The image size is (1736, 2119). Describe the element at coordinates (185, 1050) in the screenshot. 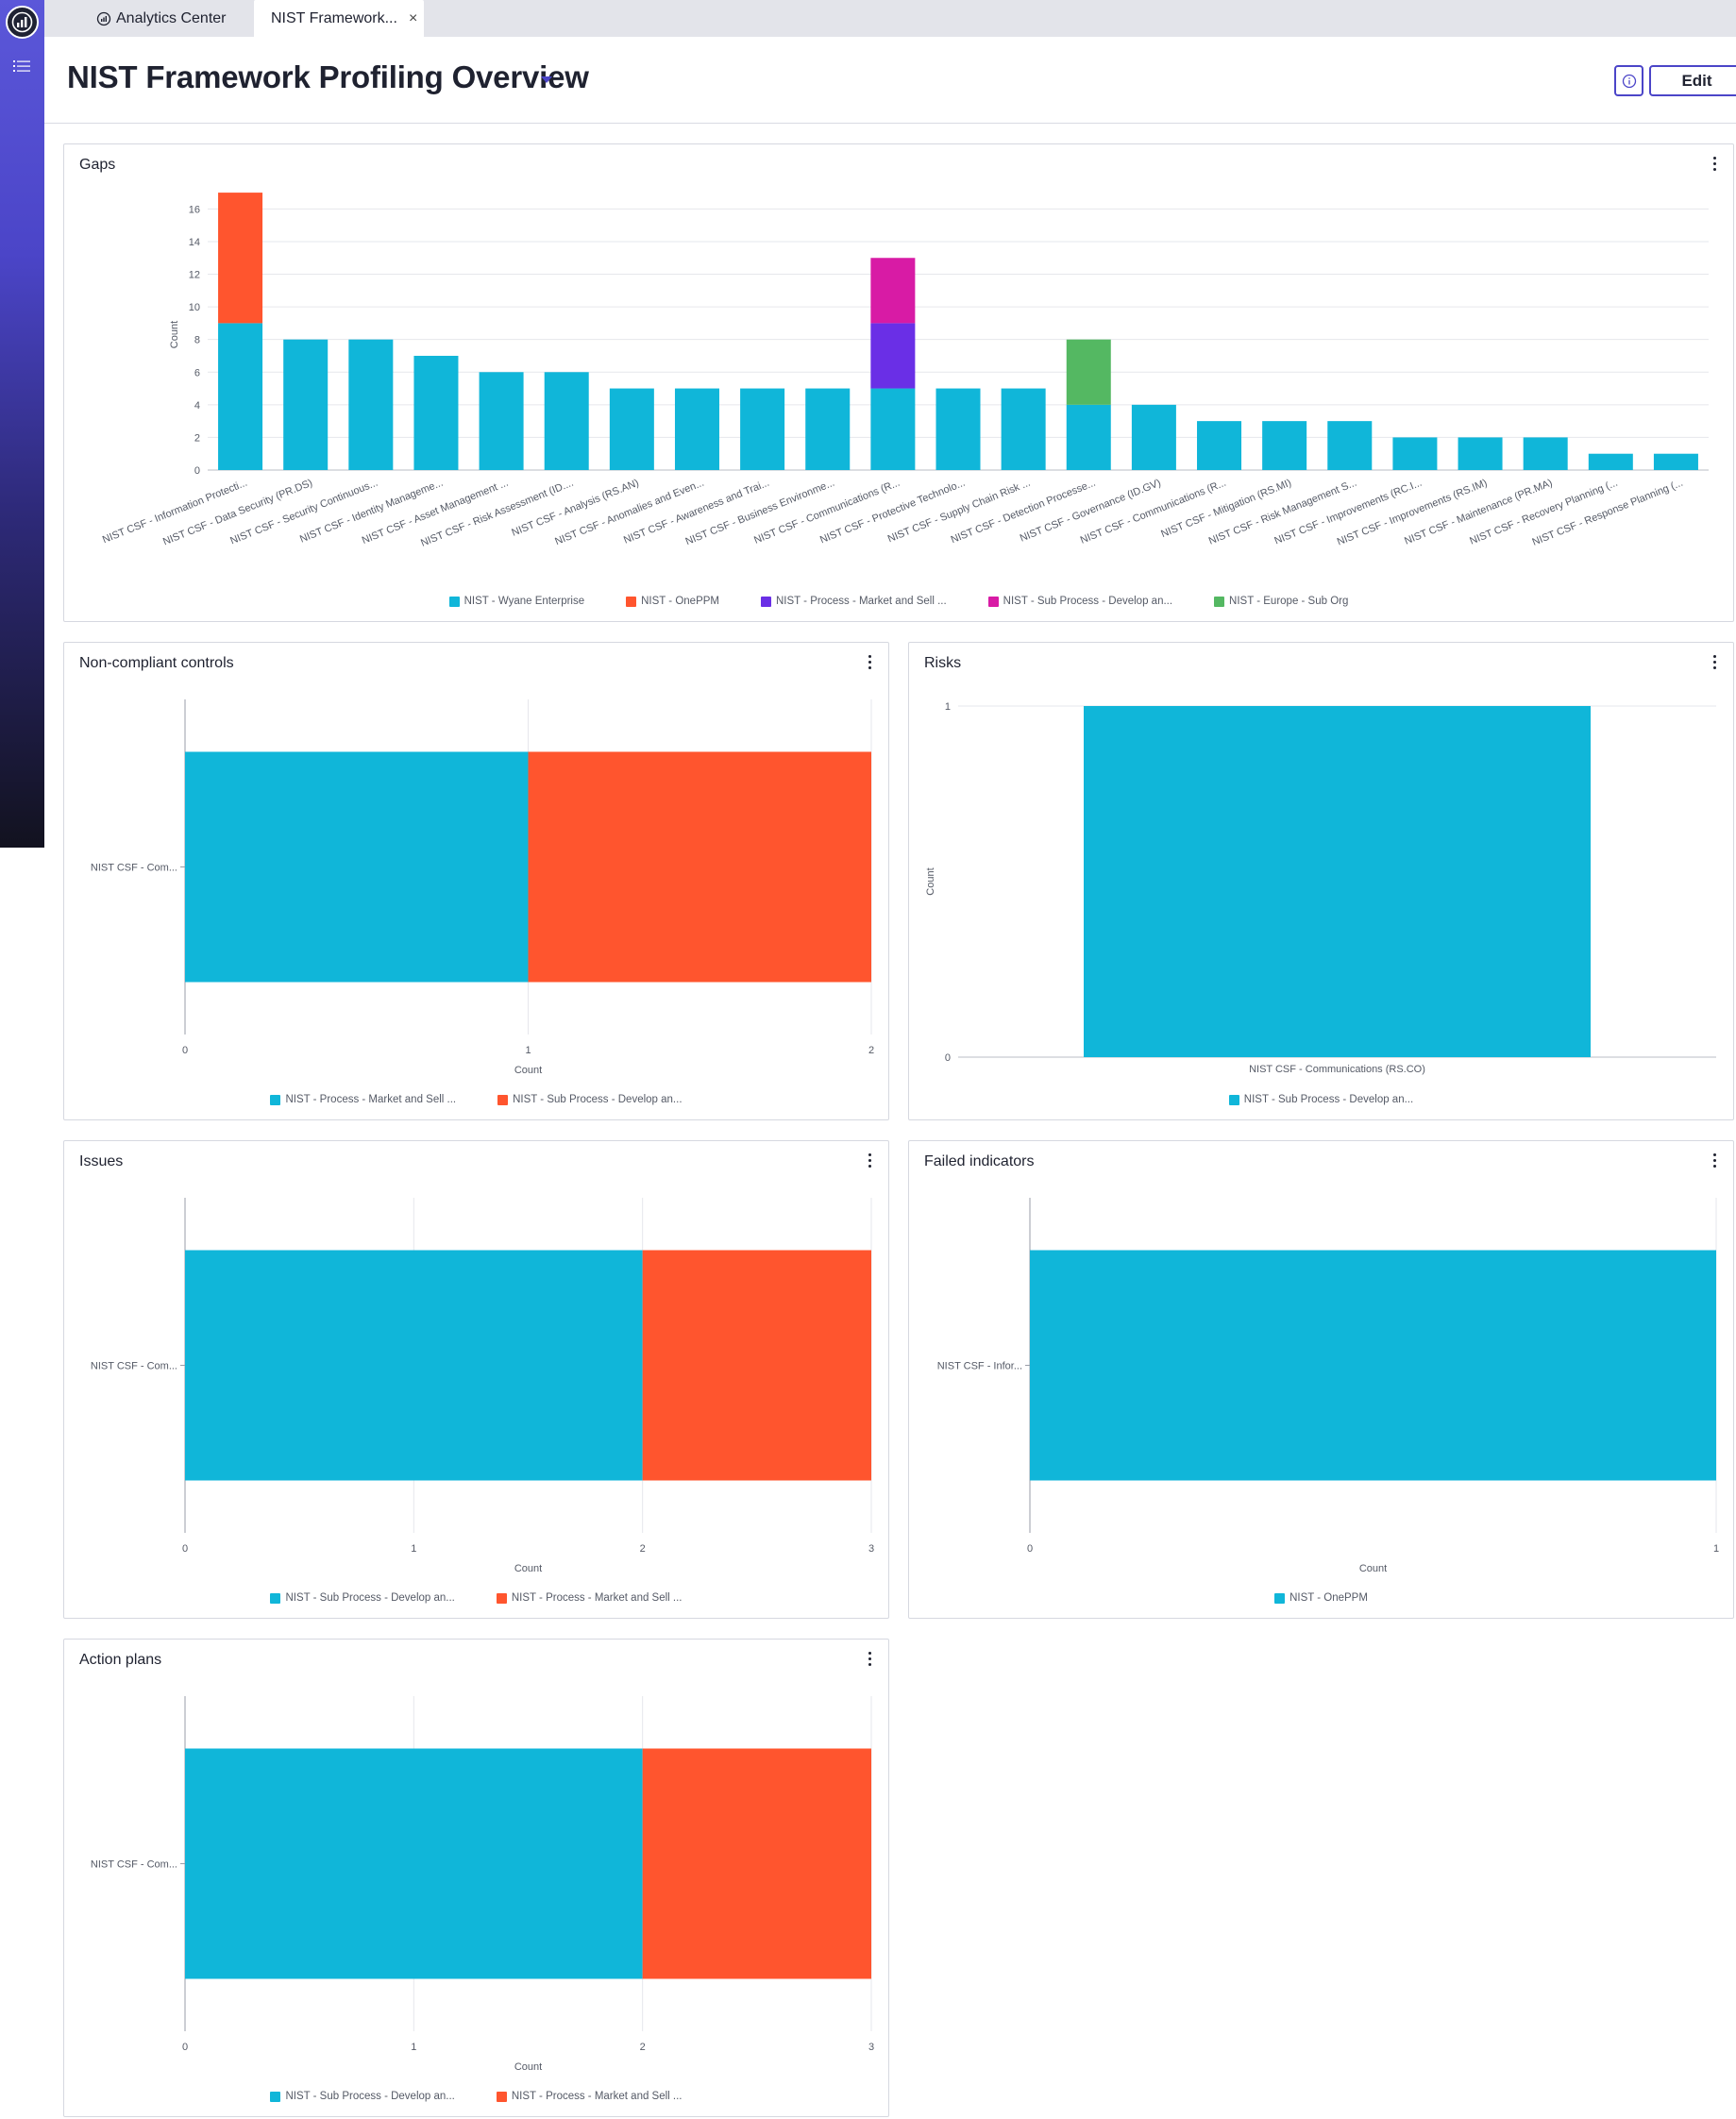

I see `x-tick-label: 0` at that location.